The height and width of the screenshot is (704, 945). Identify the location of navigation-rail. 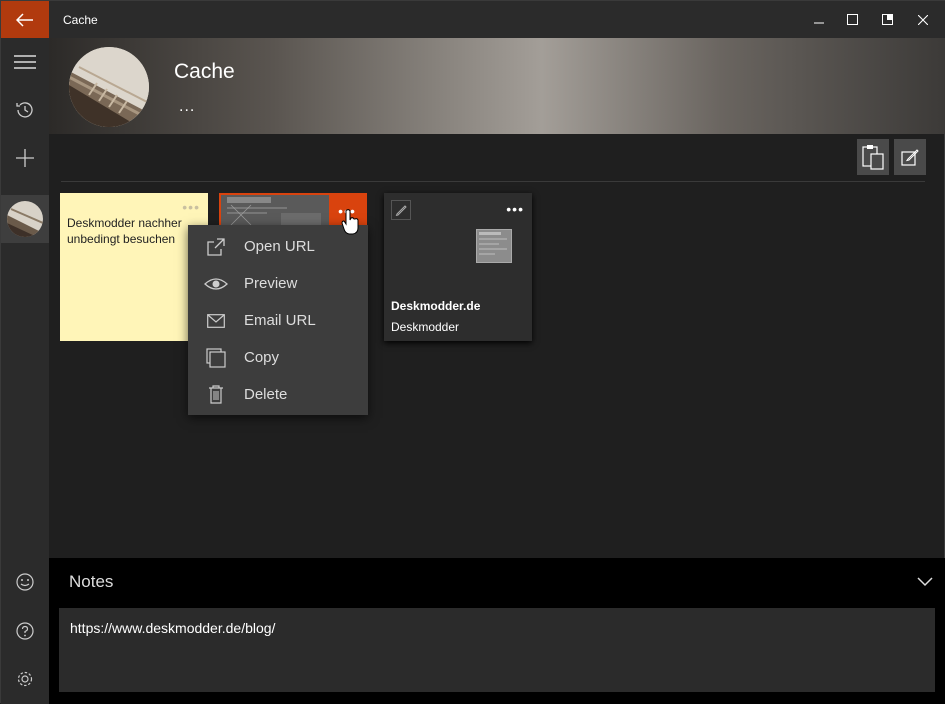
(25, 371).